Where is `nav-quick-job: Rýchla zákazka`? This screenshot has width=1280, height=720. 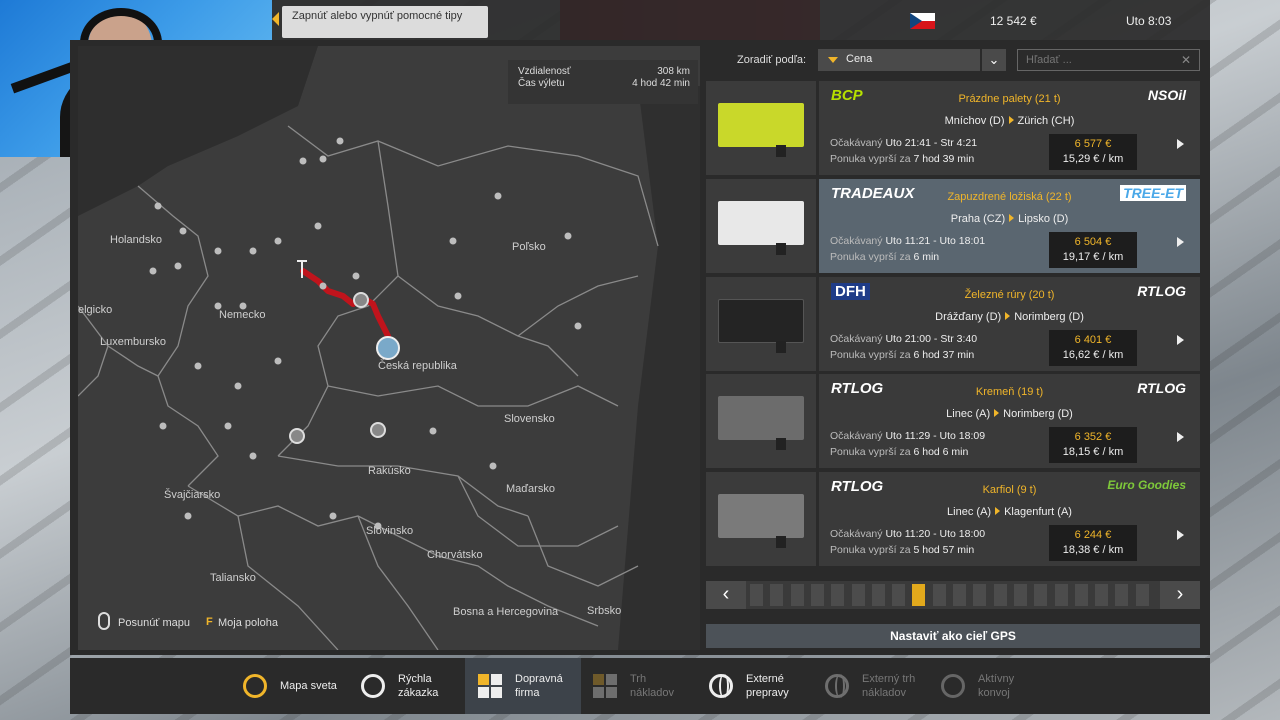
nav-quick-job: Rýchla zákazka is located at coordinates (408, 686).